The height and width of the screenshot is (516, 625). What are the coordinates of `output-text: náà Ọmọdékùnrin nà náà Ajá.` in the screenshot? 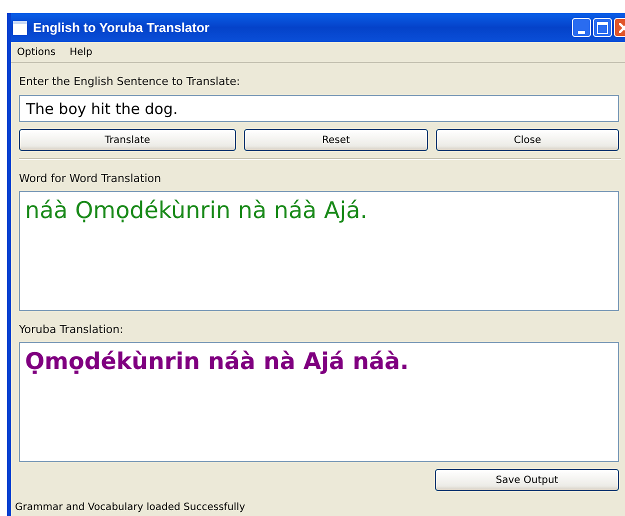 It's located at (196, 211).